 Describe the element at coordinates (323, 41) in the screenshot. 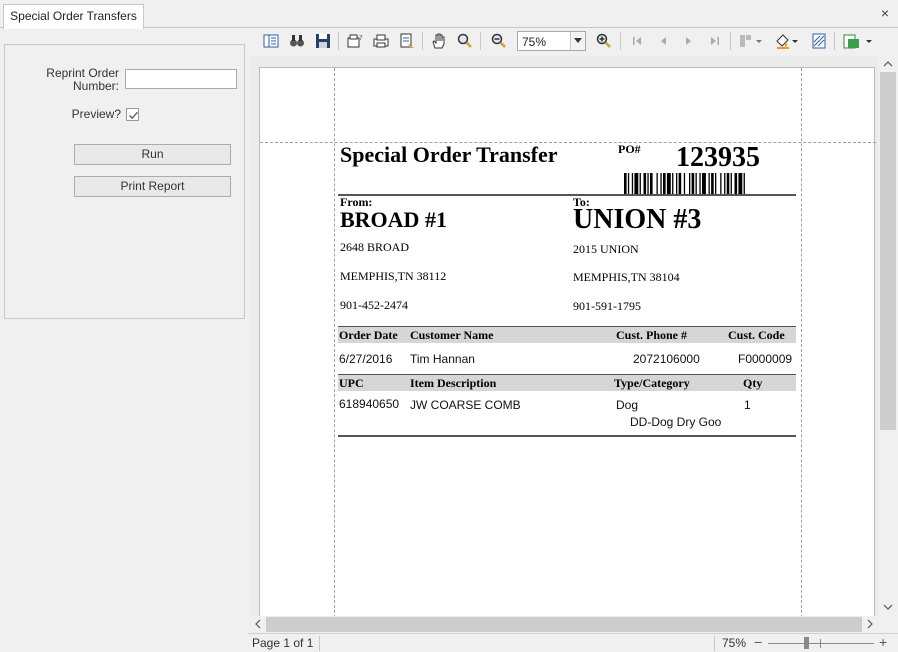

I see `save-icon` at that location.